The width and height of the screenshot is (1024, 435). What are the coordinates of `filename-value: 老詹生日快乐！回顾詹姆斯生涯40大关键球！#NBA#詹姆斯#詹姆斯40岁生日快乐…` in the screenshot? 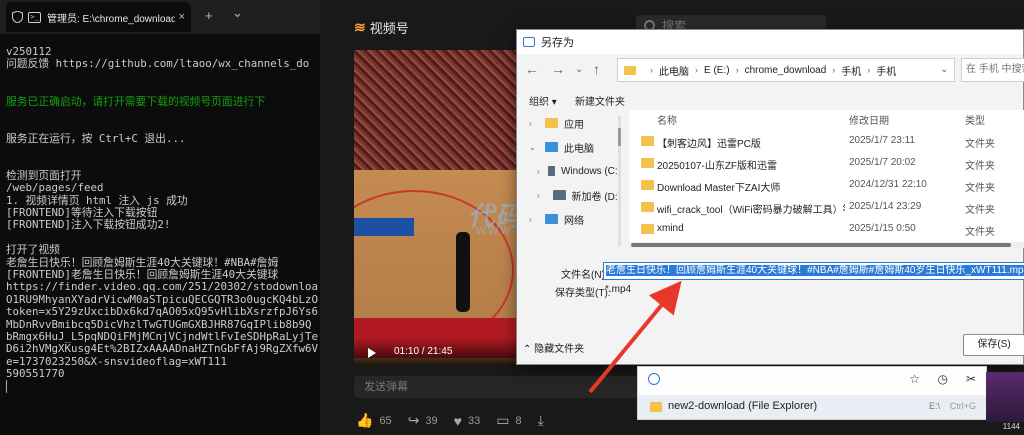 It's located at (815, 270).